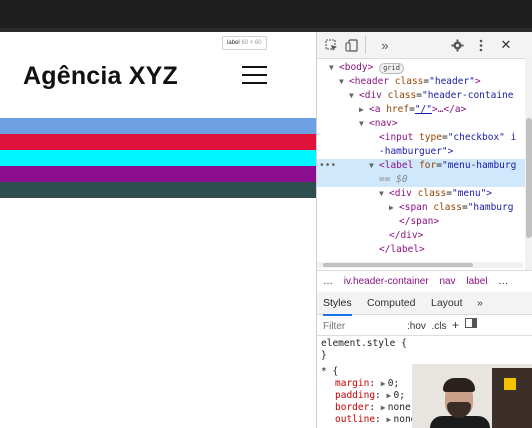 The height and width of the screenshot is (428, 532). Describe the element at coordinates (327, 166) in the screenshot. I see `node-actions-icon: •••` at that location.